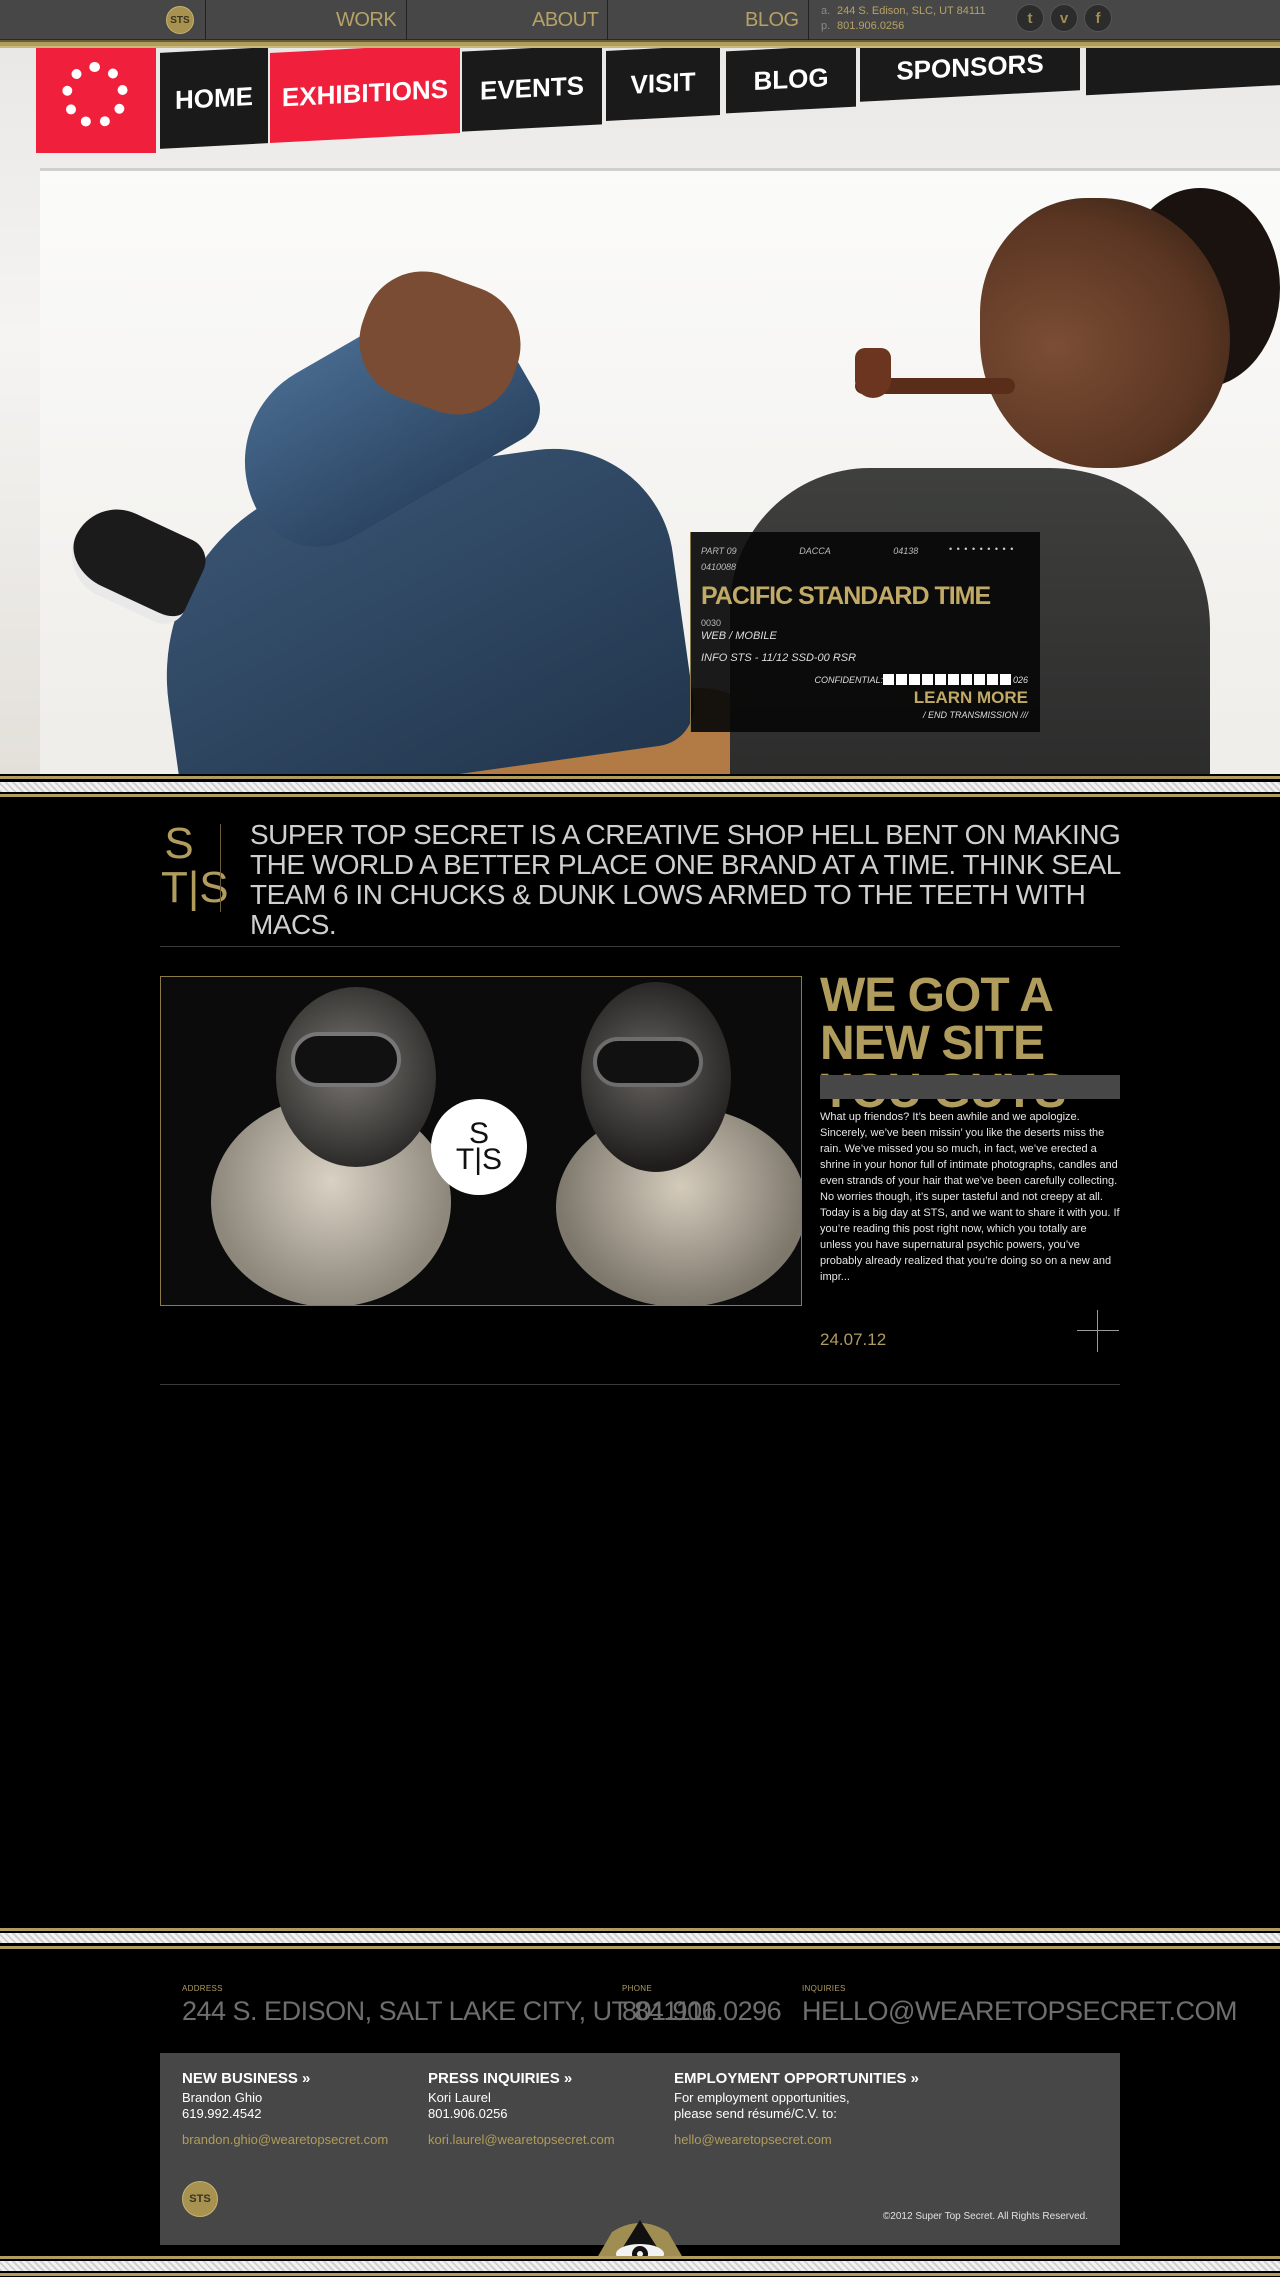  What do you see at coordinates (975, 715) in the screenshot?
I see `end-transmission: / END TRANSMISSION ///` at bounding box center [975, 715].